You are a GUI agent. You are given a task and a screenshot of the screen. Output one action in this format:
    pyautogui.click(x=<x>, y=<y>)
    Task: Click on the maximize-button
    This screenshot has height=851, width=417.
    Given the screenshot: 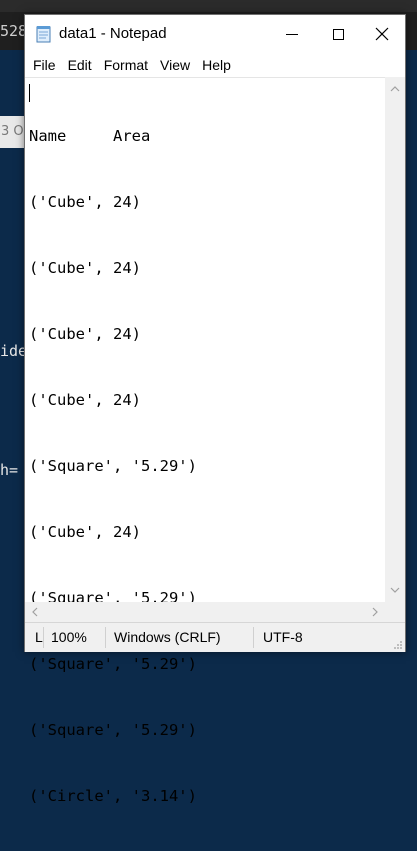 What is the action you would take?
    pyautogui.click(x=338, y=34)
    